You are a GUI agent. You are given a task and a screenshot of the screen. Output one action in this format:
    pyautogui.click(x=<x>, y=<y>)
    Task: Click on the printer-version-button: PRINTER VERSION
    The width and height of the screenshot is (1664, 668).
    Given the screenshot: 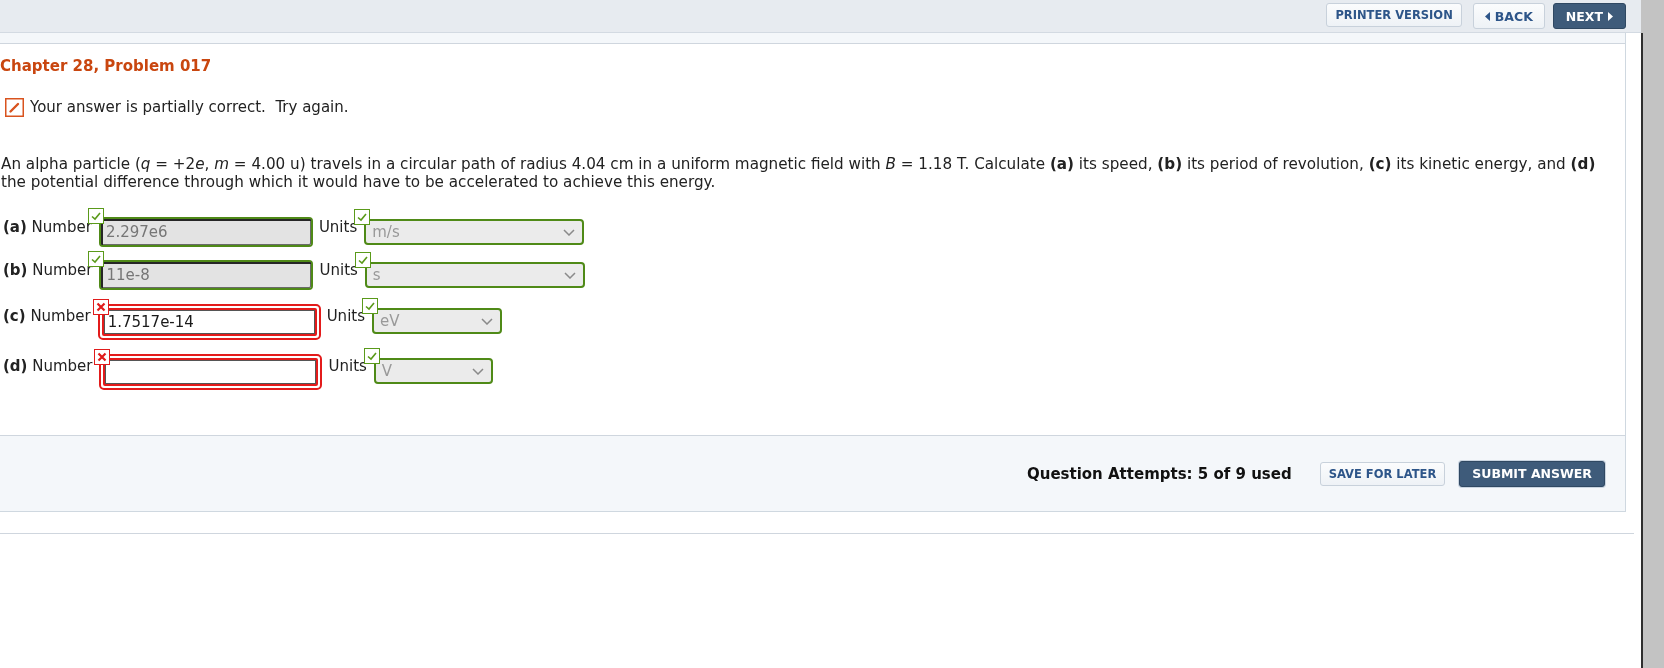 What is the action you would take?
    pyautogui.click(x=1394, y=15)
    